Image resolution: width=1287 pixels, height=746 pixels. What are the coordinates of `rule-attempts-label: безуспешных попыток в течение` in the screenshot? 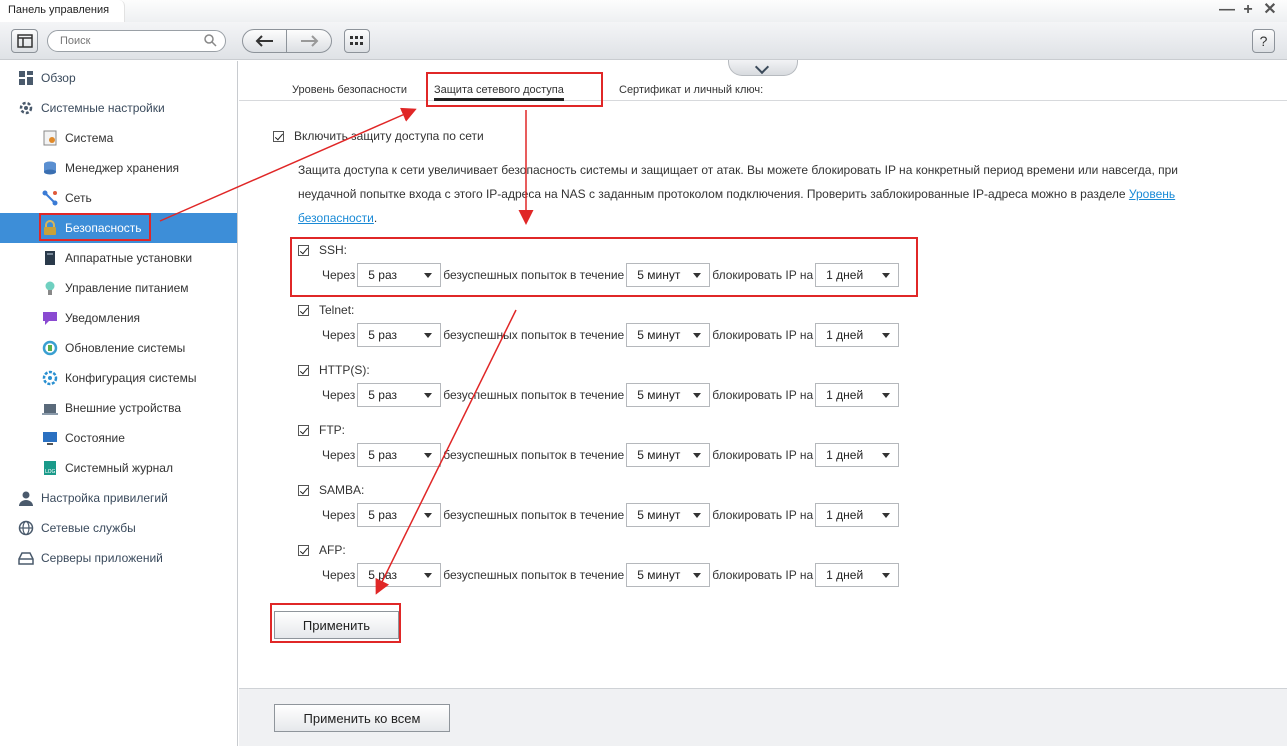 It's located at (534, 575).